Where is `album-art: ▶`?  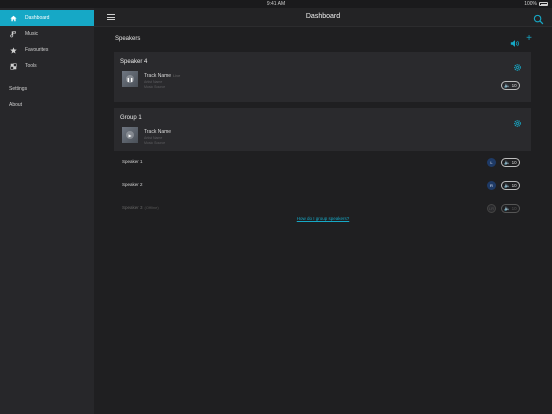
album-art: ▶ is located at coordinates (130, 135).